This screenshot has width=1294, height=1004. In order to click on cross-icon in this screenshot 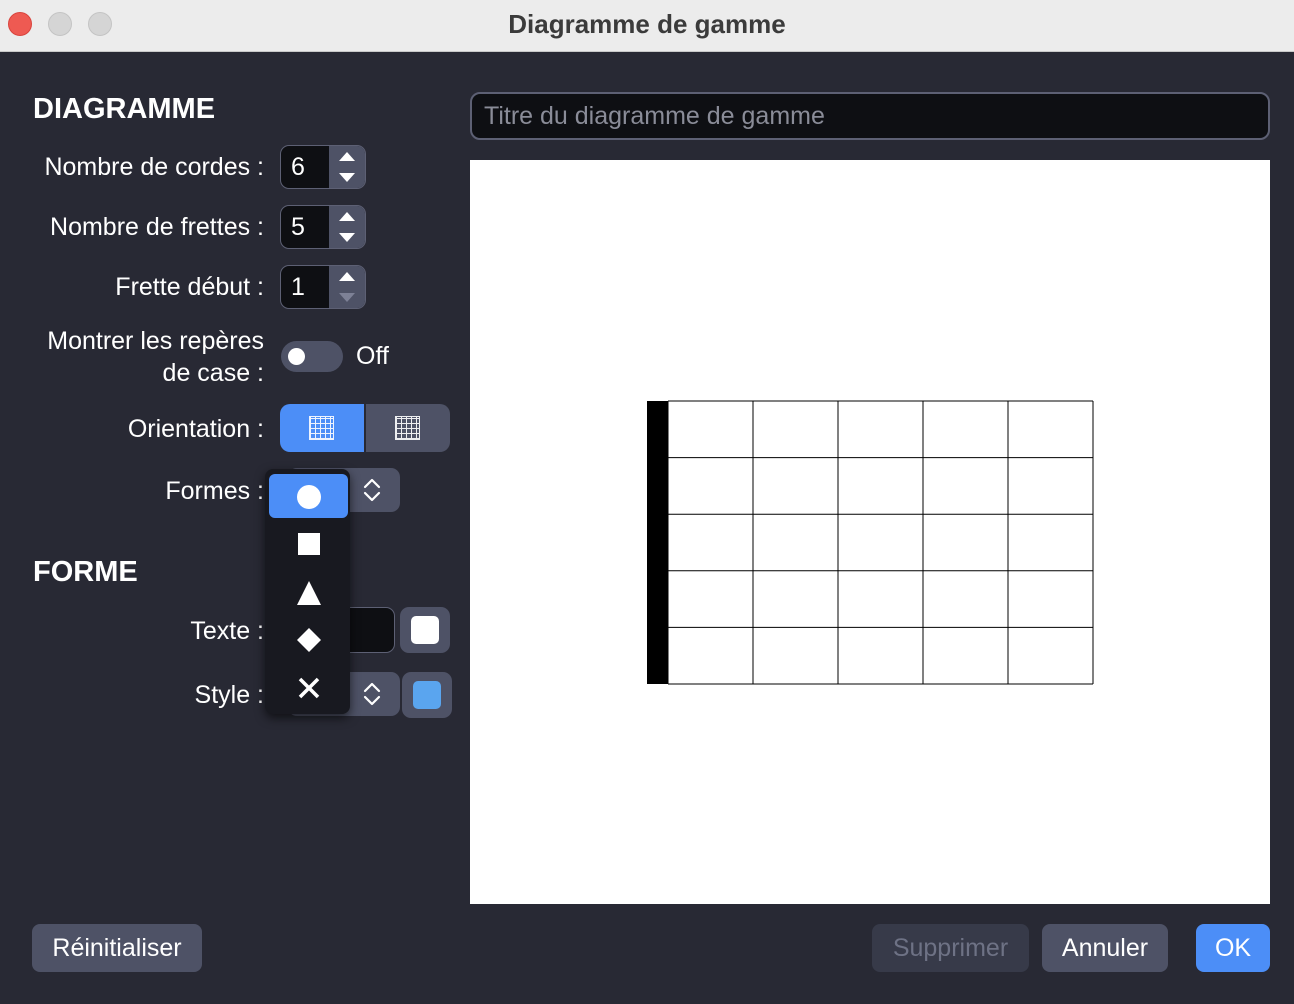, I will do `click(309, 688)`.